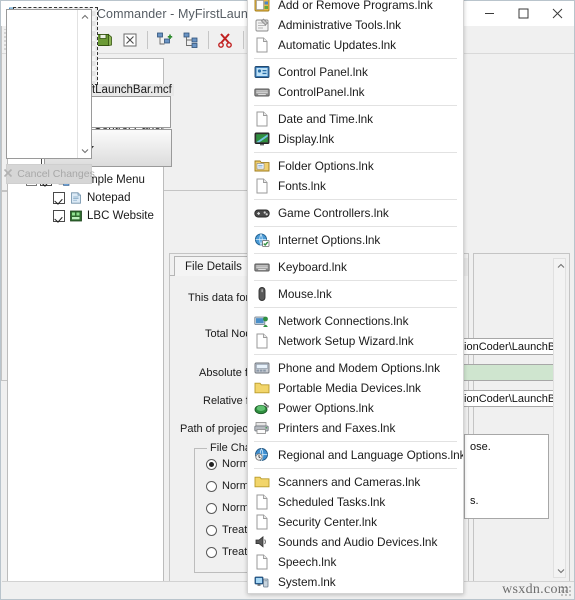 The image size is (575, 600). I want to click on menu-item-label: Phone and Modem Options.lnk, so click(359, 368).